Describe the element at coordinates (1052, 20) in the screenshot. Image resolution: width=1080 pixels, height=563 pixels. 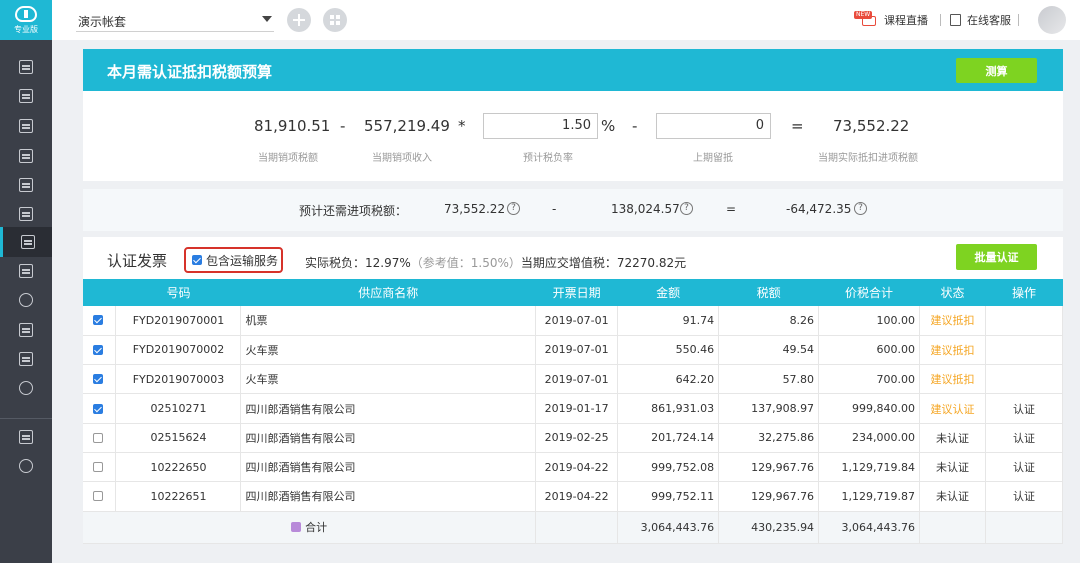
I see `avatar` at that location.